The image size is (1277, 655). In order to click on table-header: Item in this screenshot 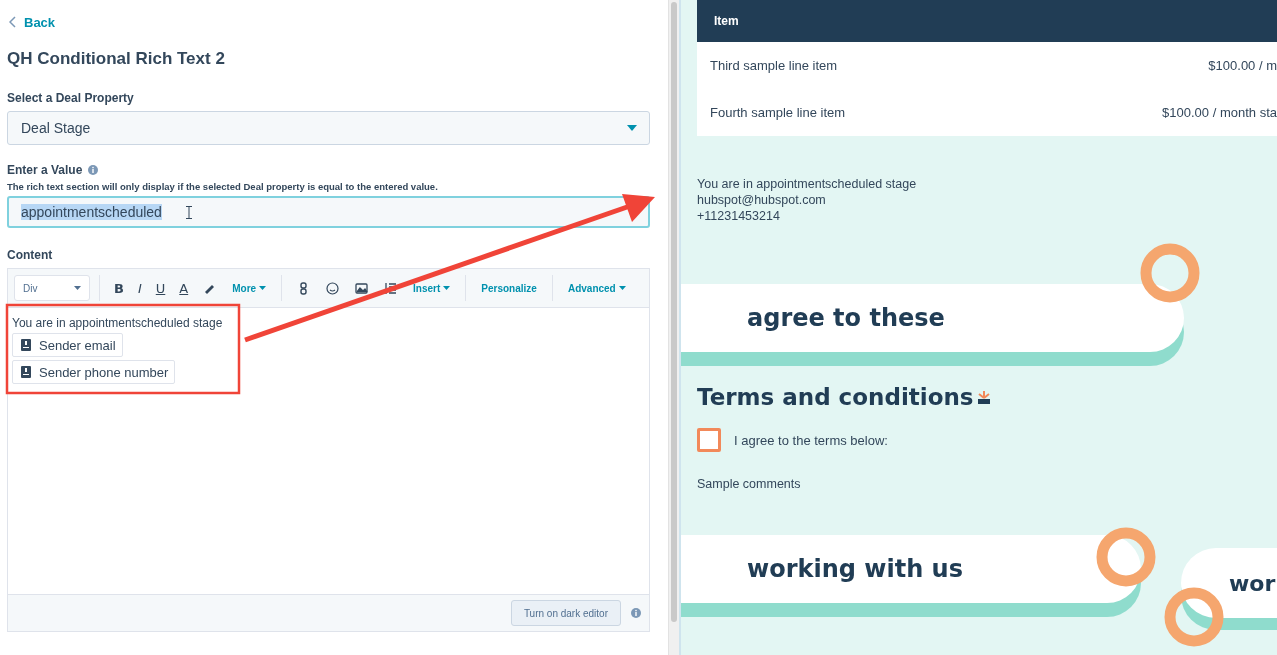, I will do `click(987, 21)`.